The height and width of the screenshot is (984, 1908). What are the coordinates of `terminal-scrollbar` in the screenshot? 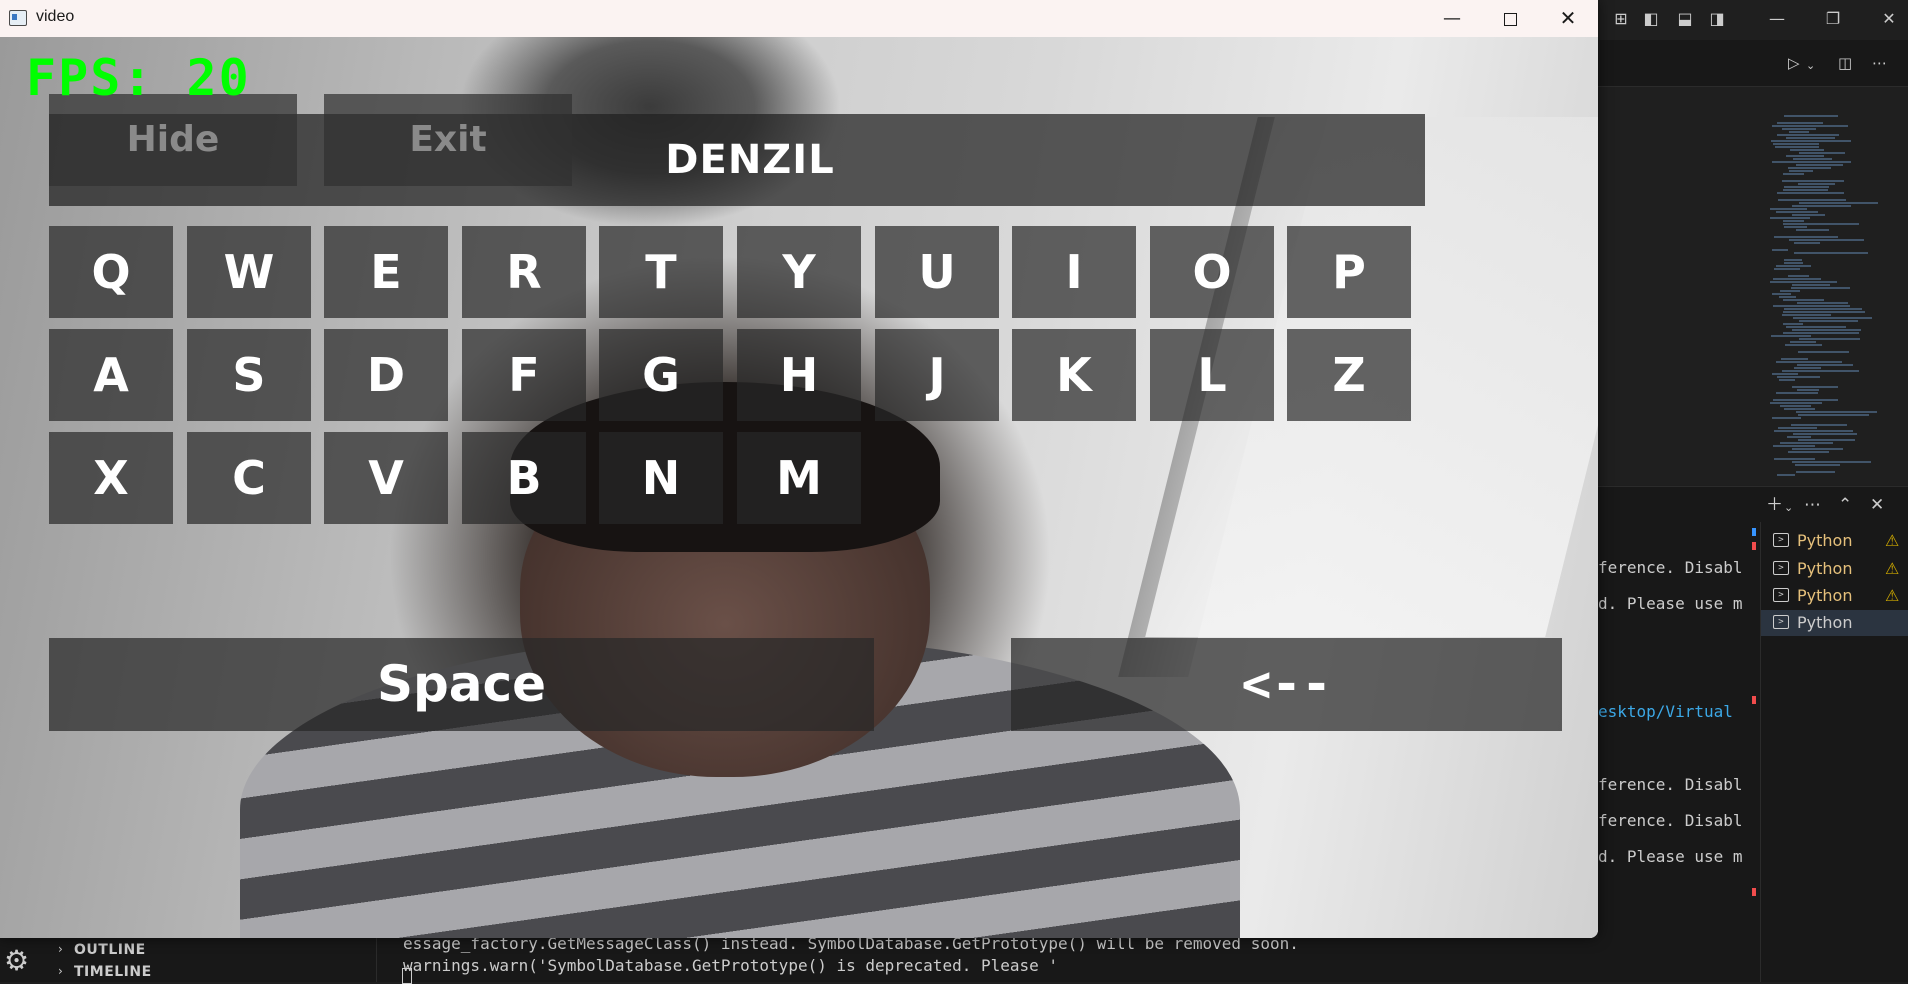 It's located at (1752, 752).